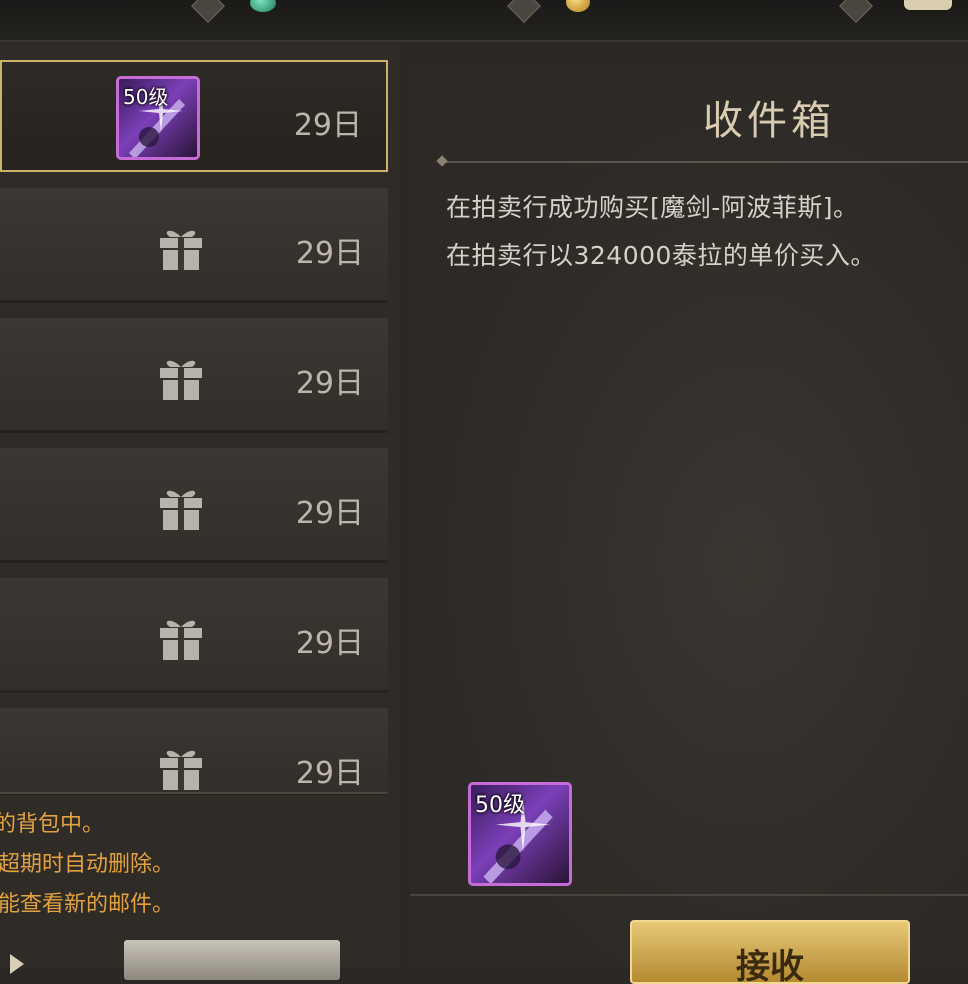  I want to click on mail-item-1: 50级 29日, so click(194, 116).